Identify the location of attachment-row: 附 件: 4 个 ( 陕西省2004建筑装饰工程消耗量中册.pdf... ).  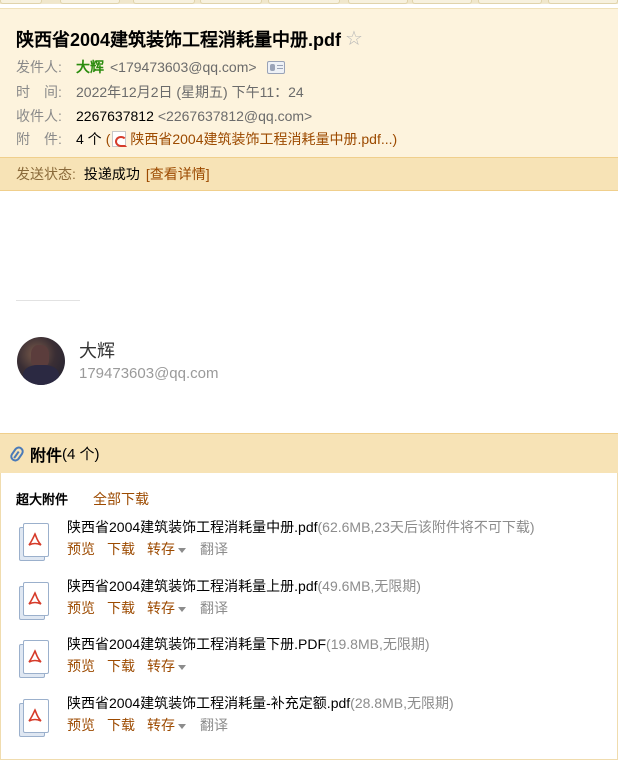
(206, 139).